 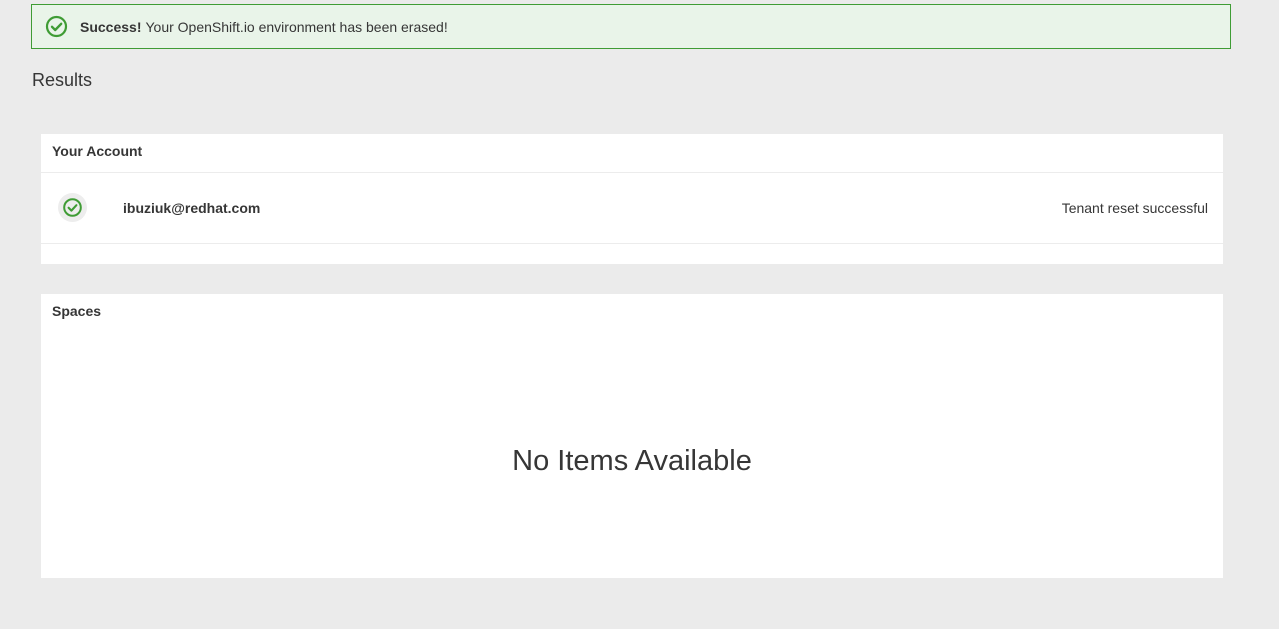 What do you see at coordinates (632, 461) in the screenshot?
I see `empty-state-message: No Items Available` at bounding box center [632, 461].